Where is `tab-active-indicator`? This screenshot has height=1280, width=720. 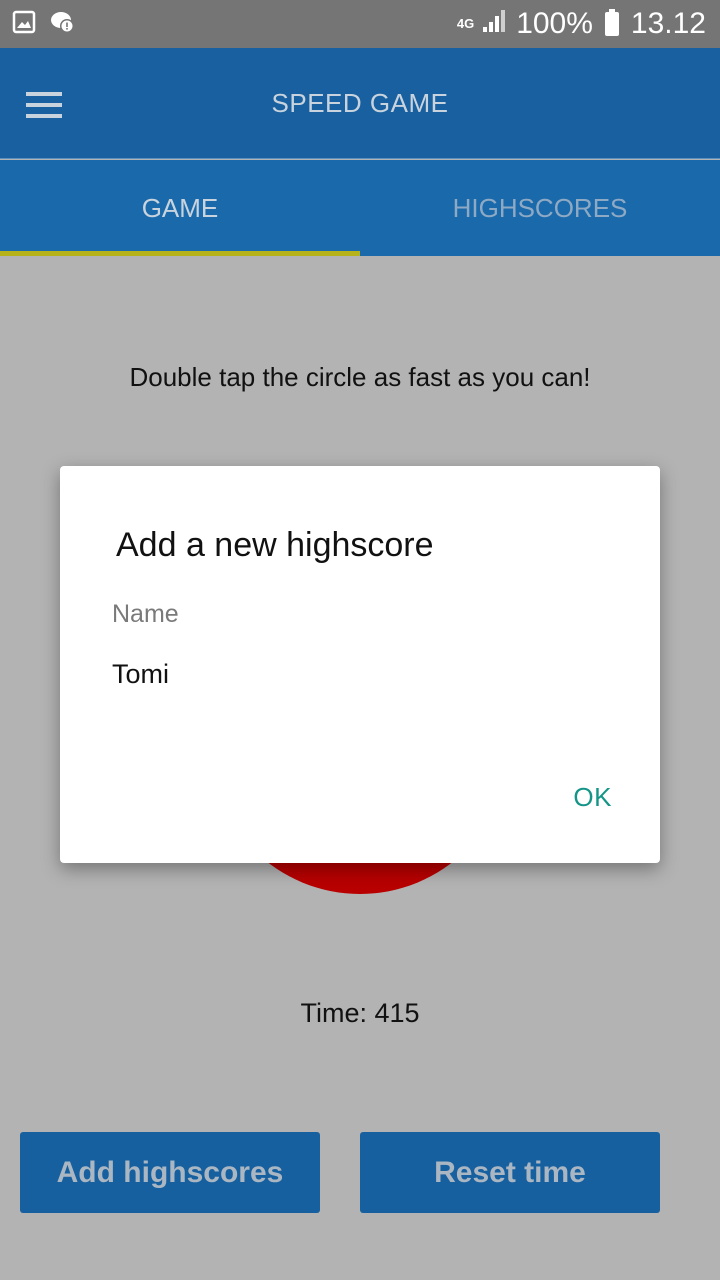 tab-active-indicator is located at coordinates (180, 253).